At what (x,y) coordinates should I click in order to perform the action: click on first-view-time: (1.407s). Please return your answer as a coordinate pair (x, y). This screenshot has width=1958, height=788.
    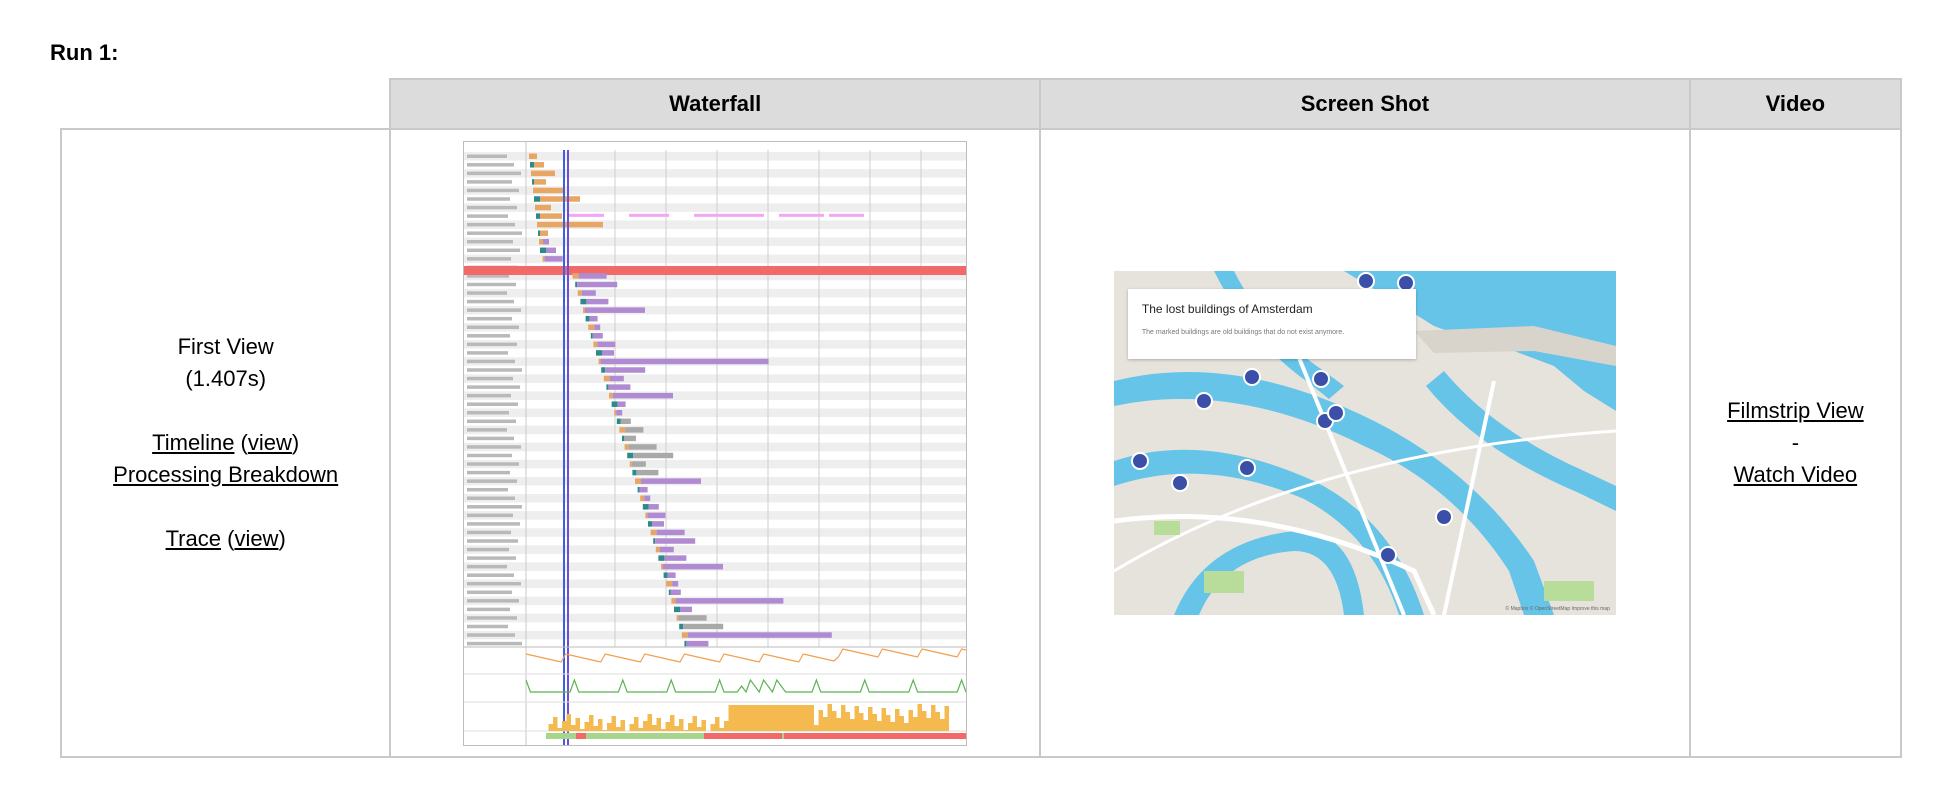
    Looking at the image, I should click on (226, 378).